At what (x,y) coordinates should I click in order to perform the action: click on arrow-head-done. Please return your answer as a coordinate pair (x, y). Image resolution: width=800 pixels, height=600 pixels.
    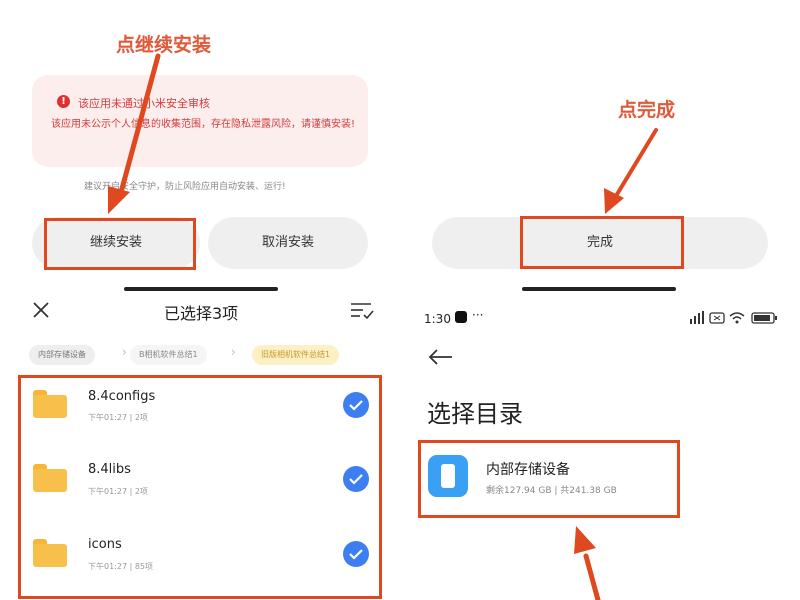
    Looking at the image, I should click on (614, 201).